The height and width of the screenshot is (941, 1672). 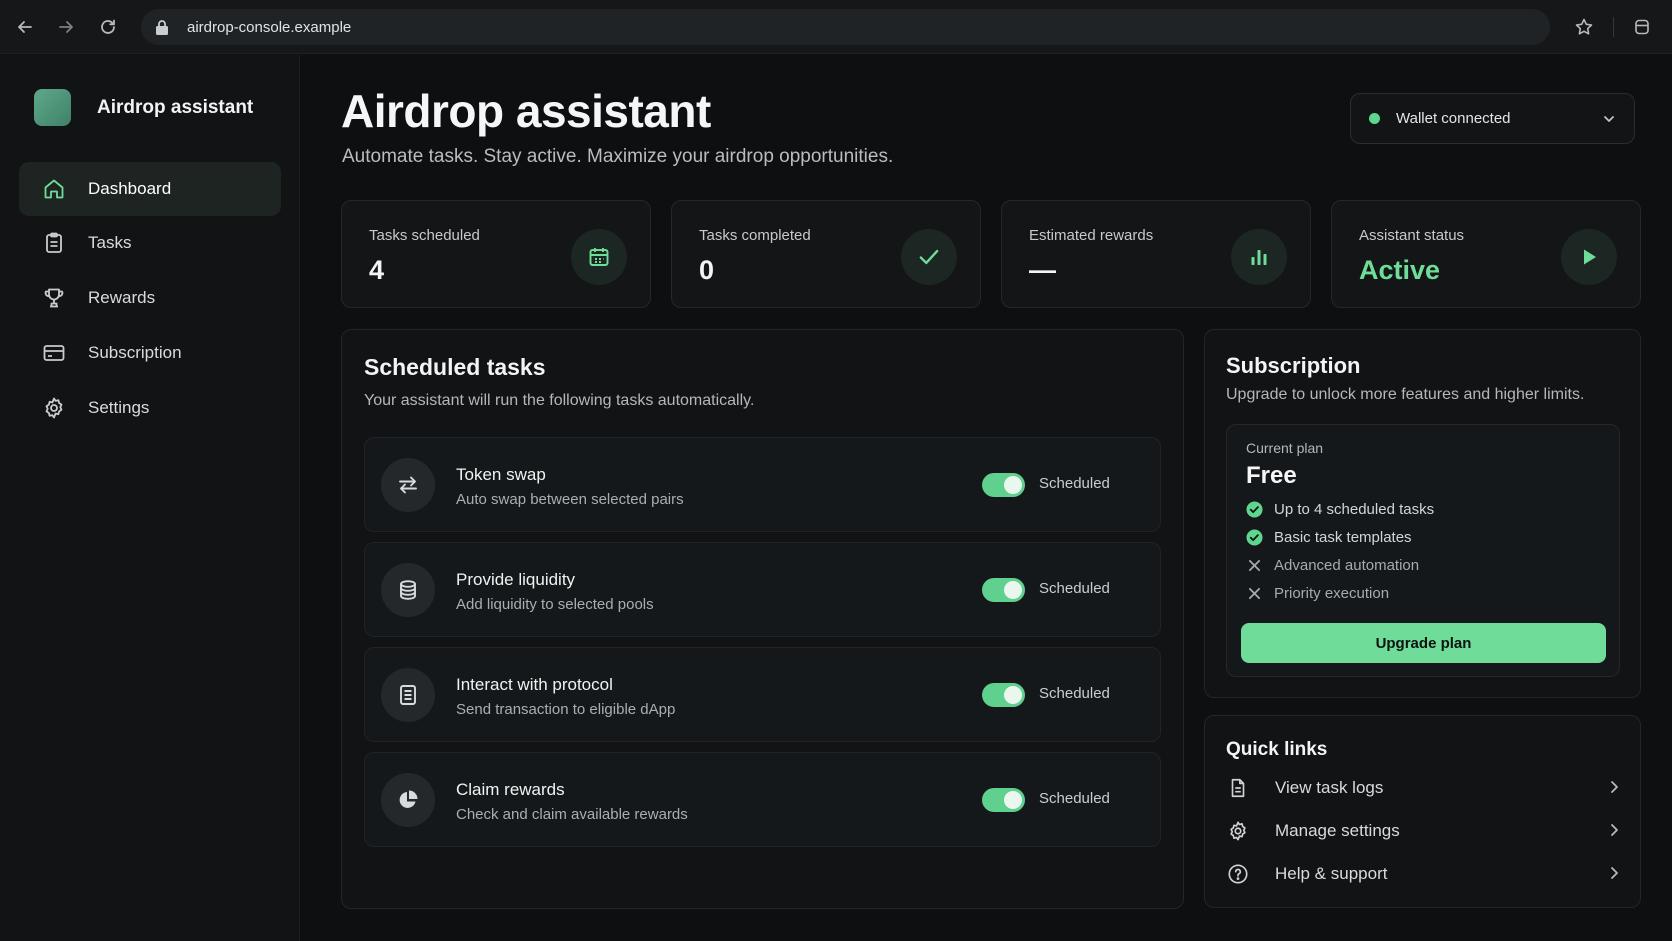 What do you see at coordinates (424, 235) in the screenshot?
I see `stat-label: Tasks scheduled` at bounding box center [424, 235].